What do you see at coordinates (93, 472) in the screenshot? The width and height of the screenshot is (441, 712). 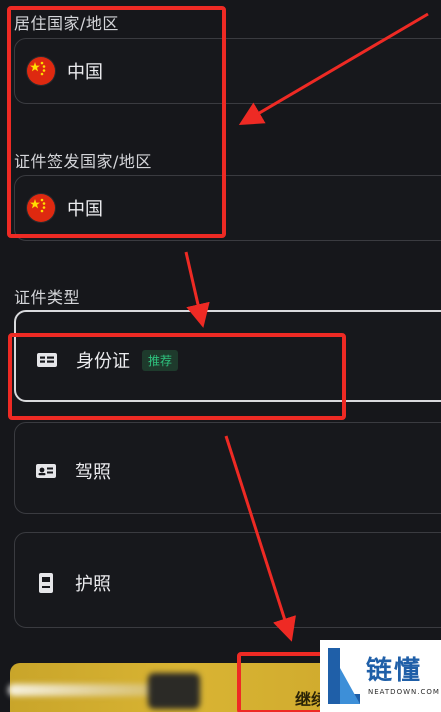 I see `driver-license-label: 驾照` at bounding box center [93, 472].